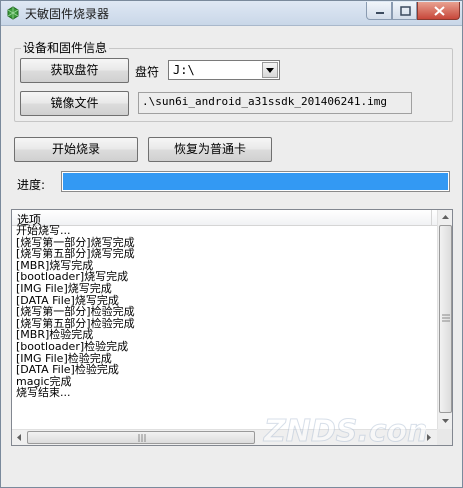 Image resolution: width=463 pixels, height=488 pixels. Describe the element at coordinates (147, 72) in the screenshot. I see `drive-label: 盘符` at that location.